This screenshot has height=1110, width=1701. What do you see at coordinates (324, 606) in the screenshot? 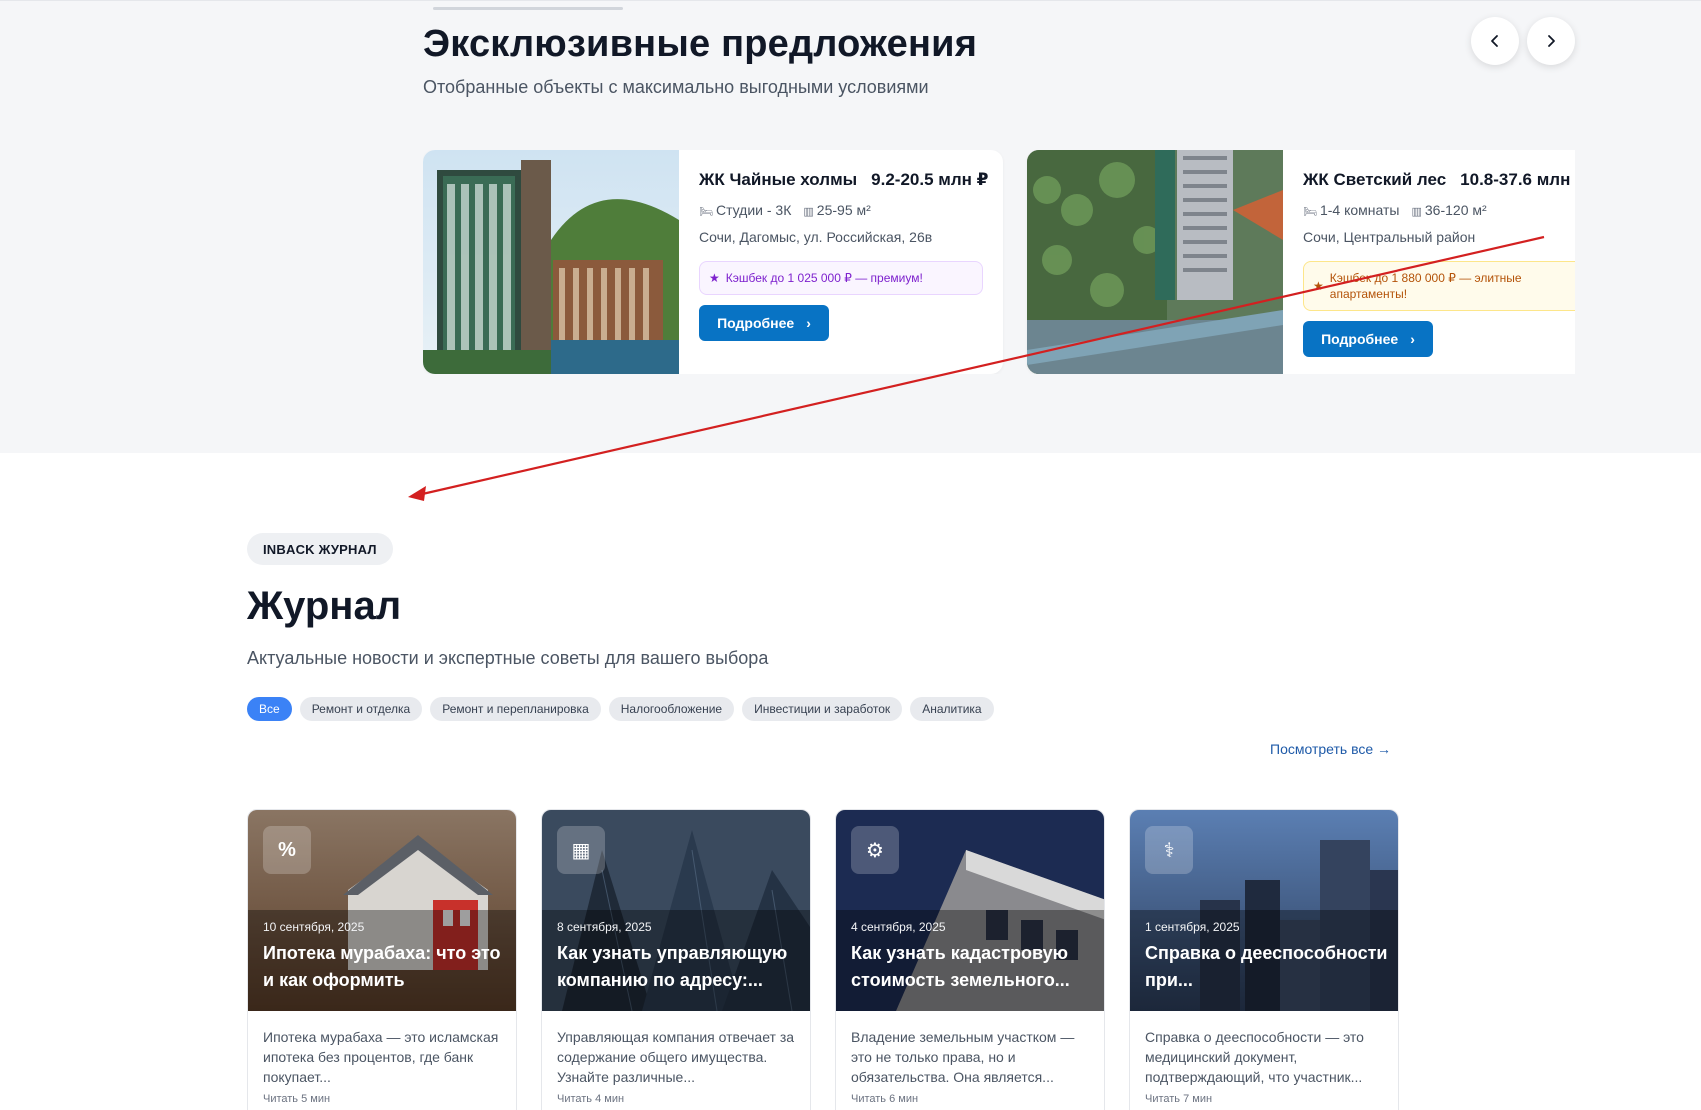
I see `journal-title: Журнал` at bounding box center [324, 606].